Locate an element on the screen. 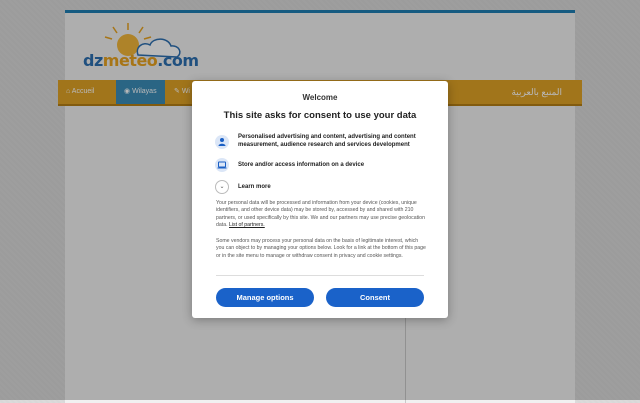 The height and width of the screenshot is (403, 640). learn-more-text: Learn more is located at coordinates (254, 187).